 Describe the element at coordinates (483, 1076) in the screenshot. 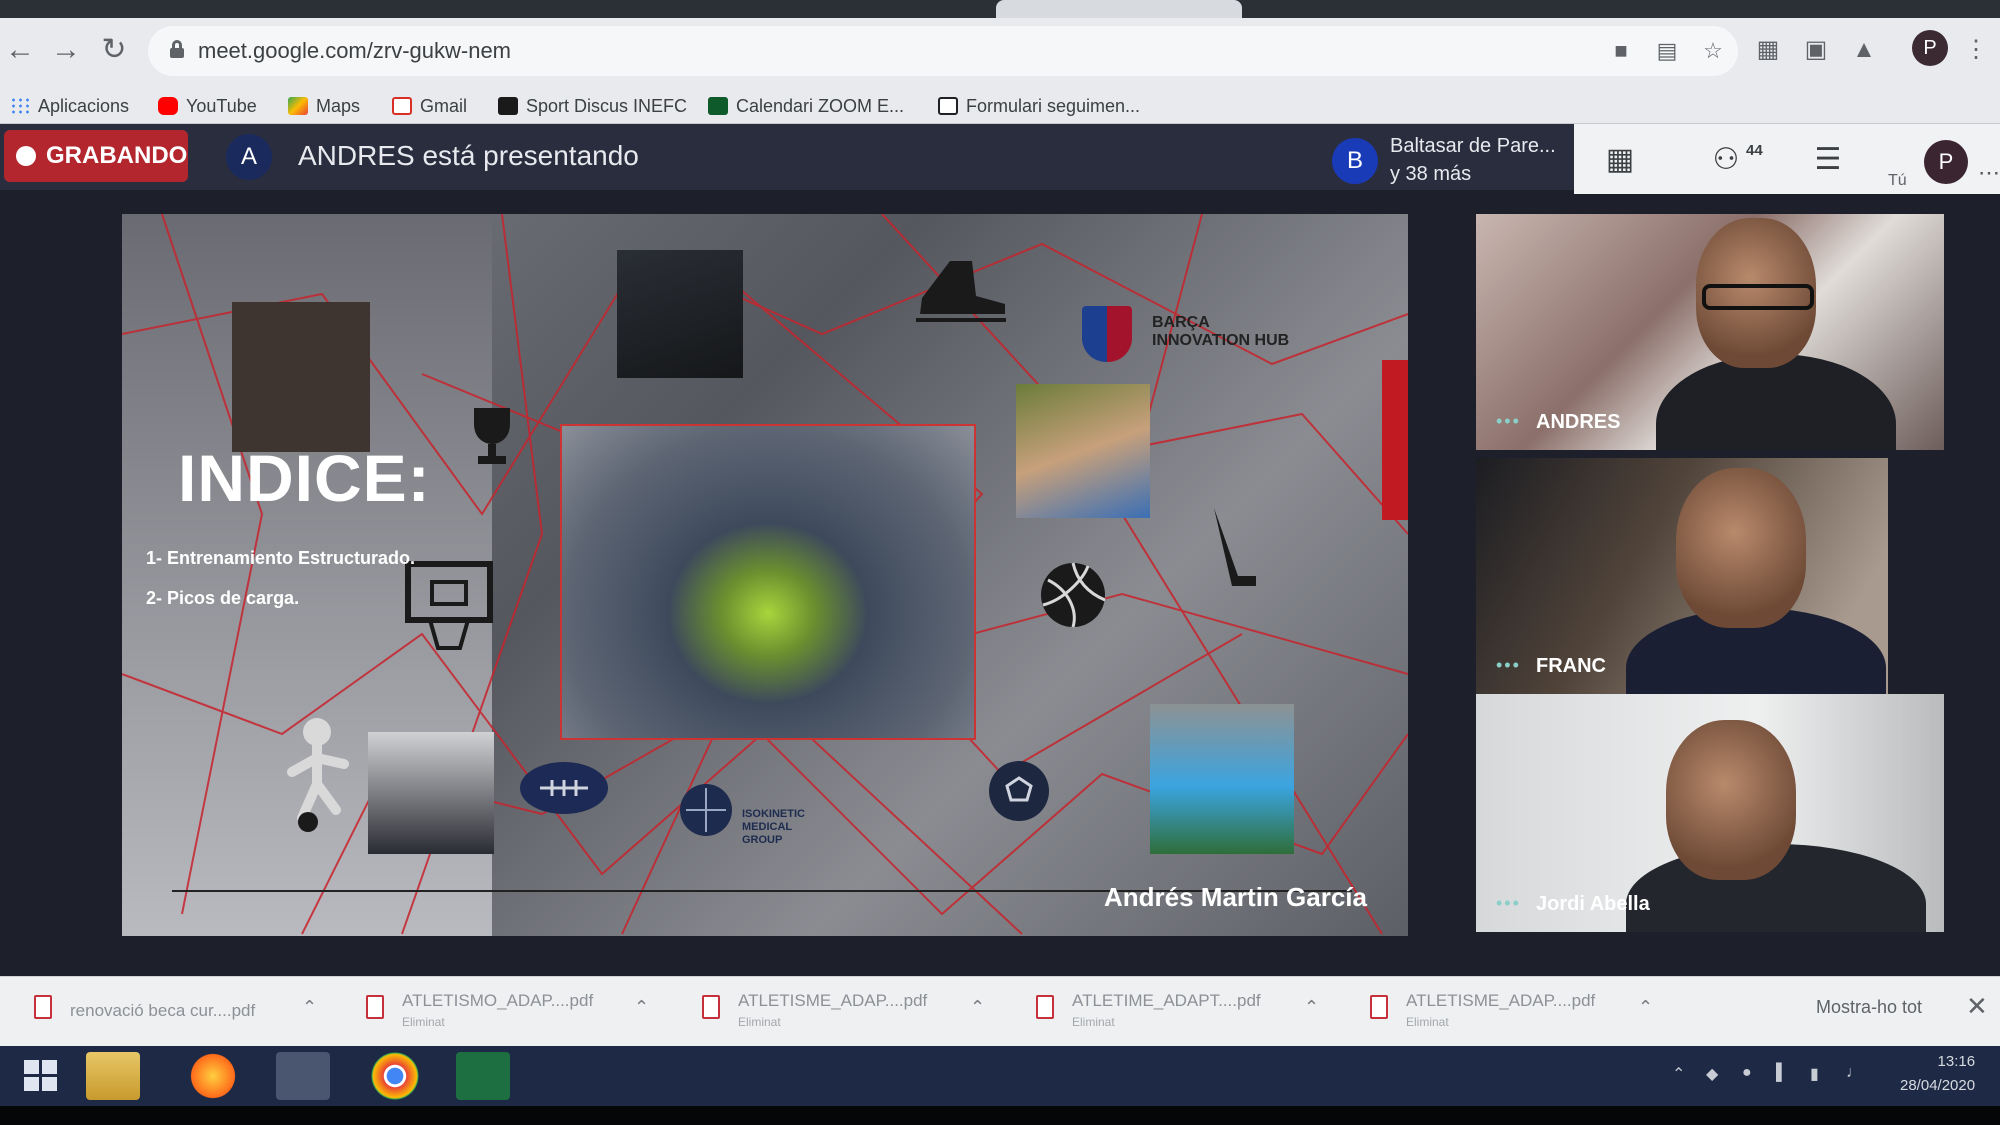

I see `excel-icon` at that location.